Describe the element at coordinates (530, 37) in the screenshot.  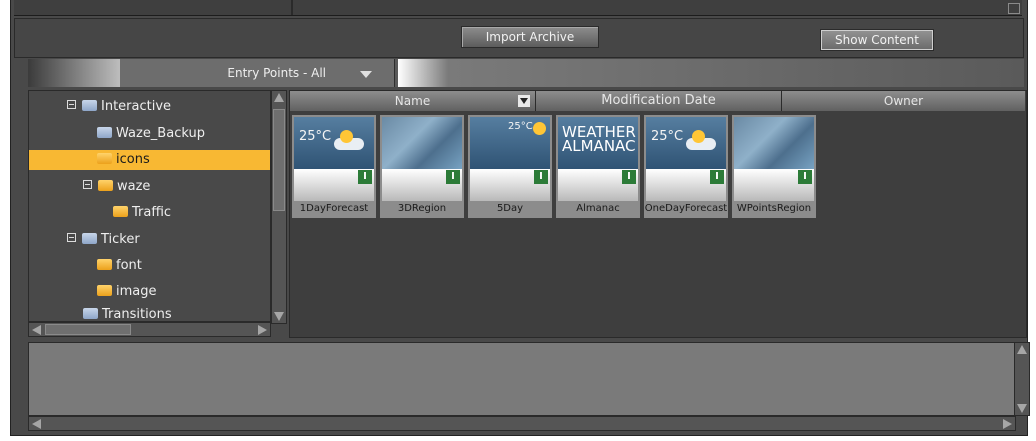
I see `import-archive-button: Import Archive` at that location.